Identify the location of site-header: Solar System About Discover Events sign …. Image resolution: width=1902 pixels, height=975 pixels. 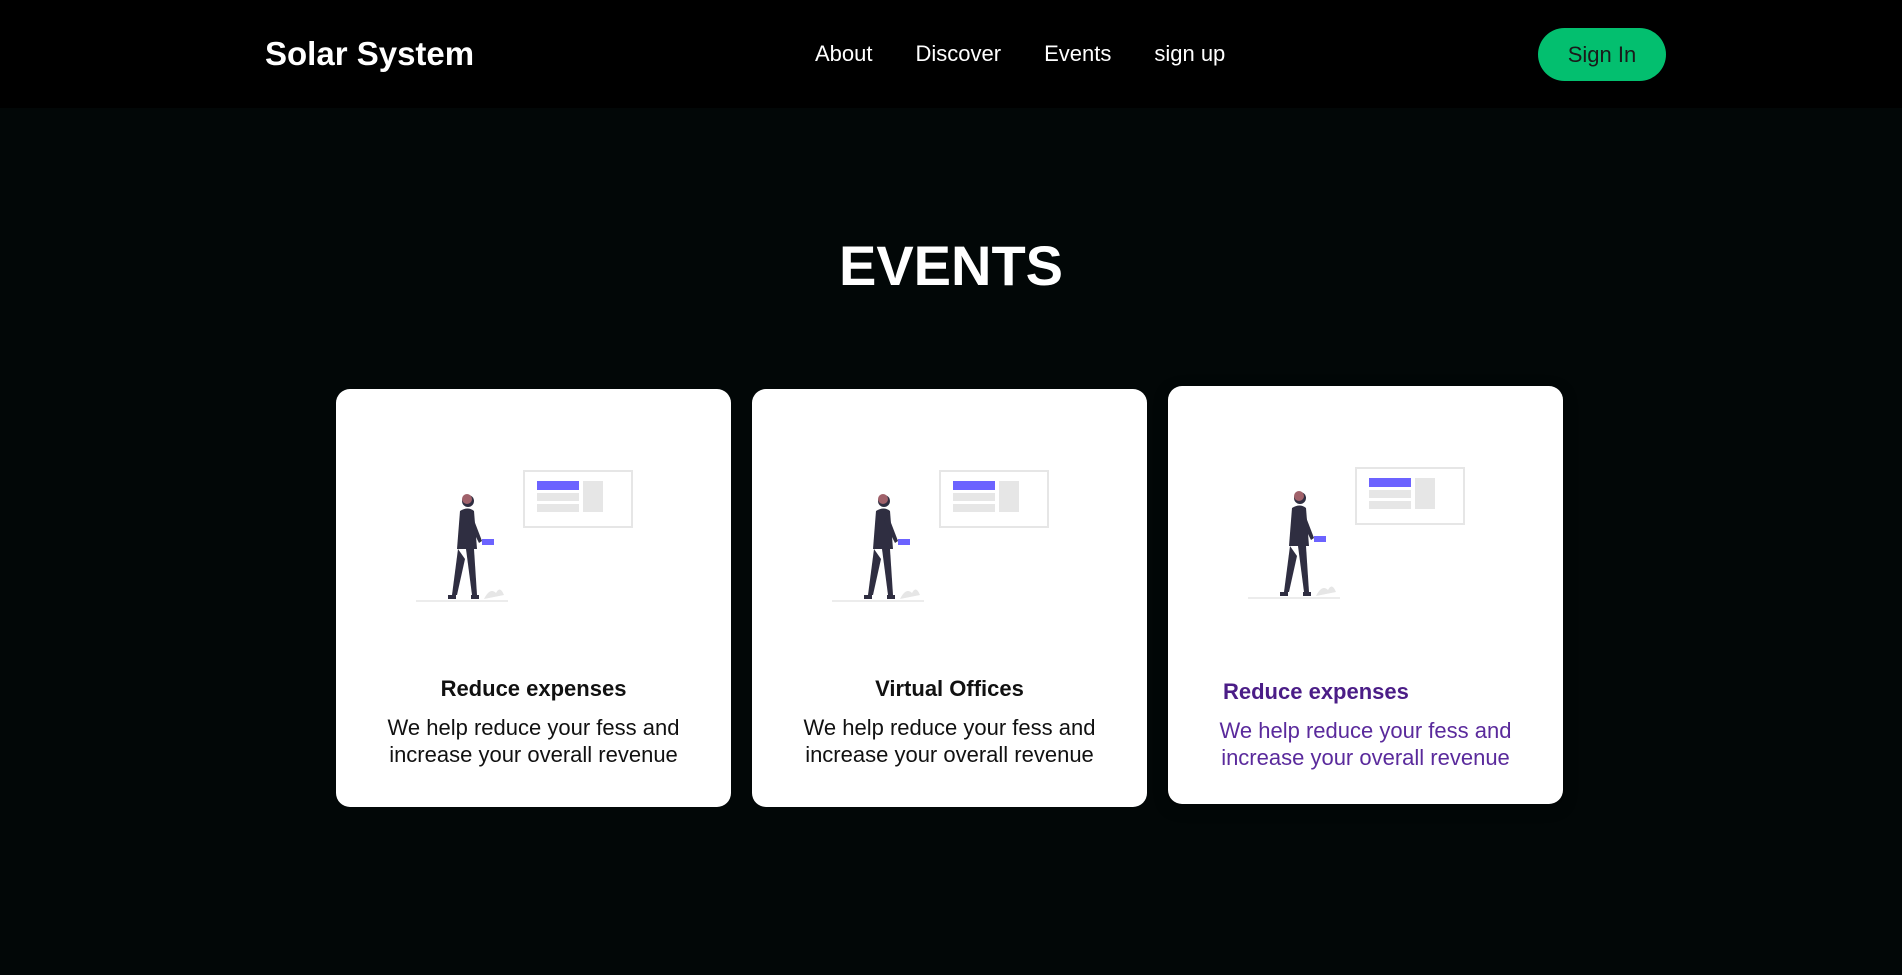
(951, 54).